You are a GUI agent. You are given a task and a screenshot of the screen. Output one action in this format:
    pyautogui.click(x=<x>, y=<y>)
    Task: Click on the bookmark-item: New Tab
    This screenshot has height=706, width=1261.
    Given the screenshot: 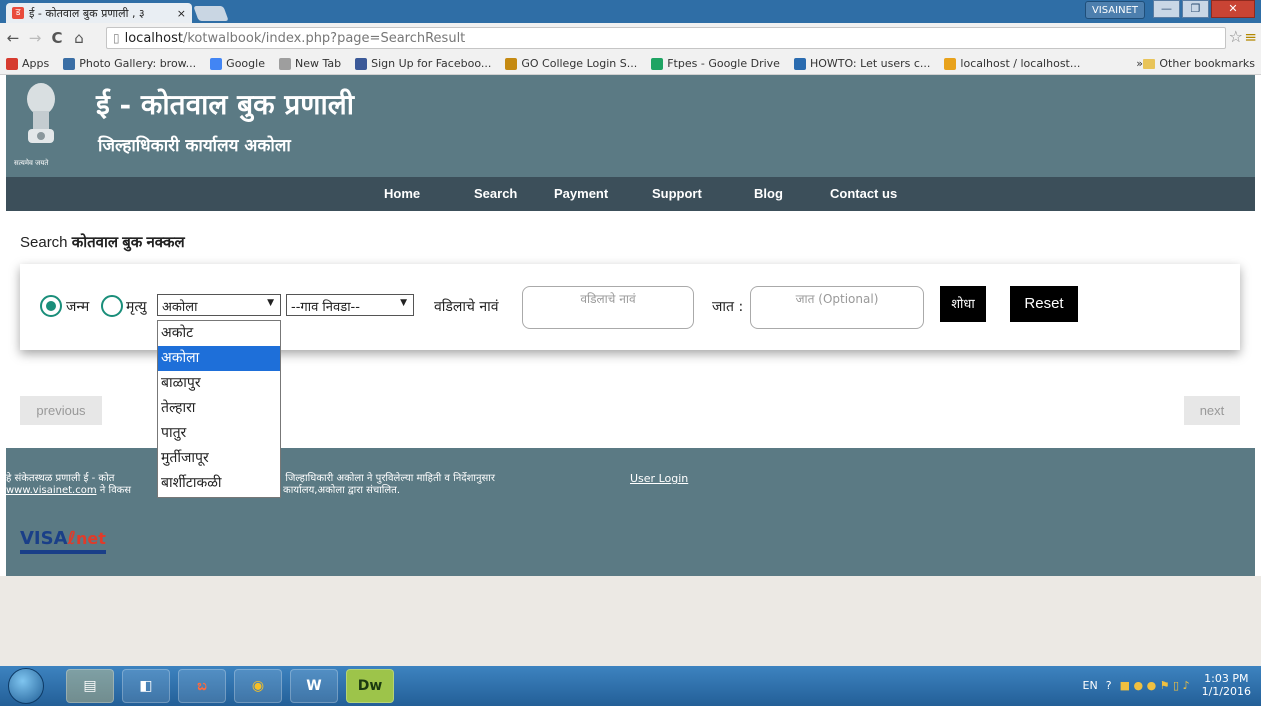 What is the action you would take?
    pyautogui.click(x=309, y=63)
    